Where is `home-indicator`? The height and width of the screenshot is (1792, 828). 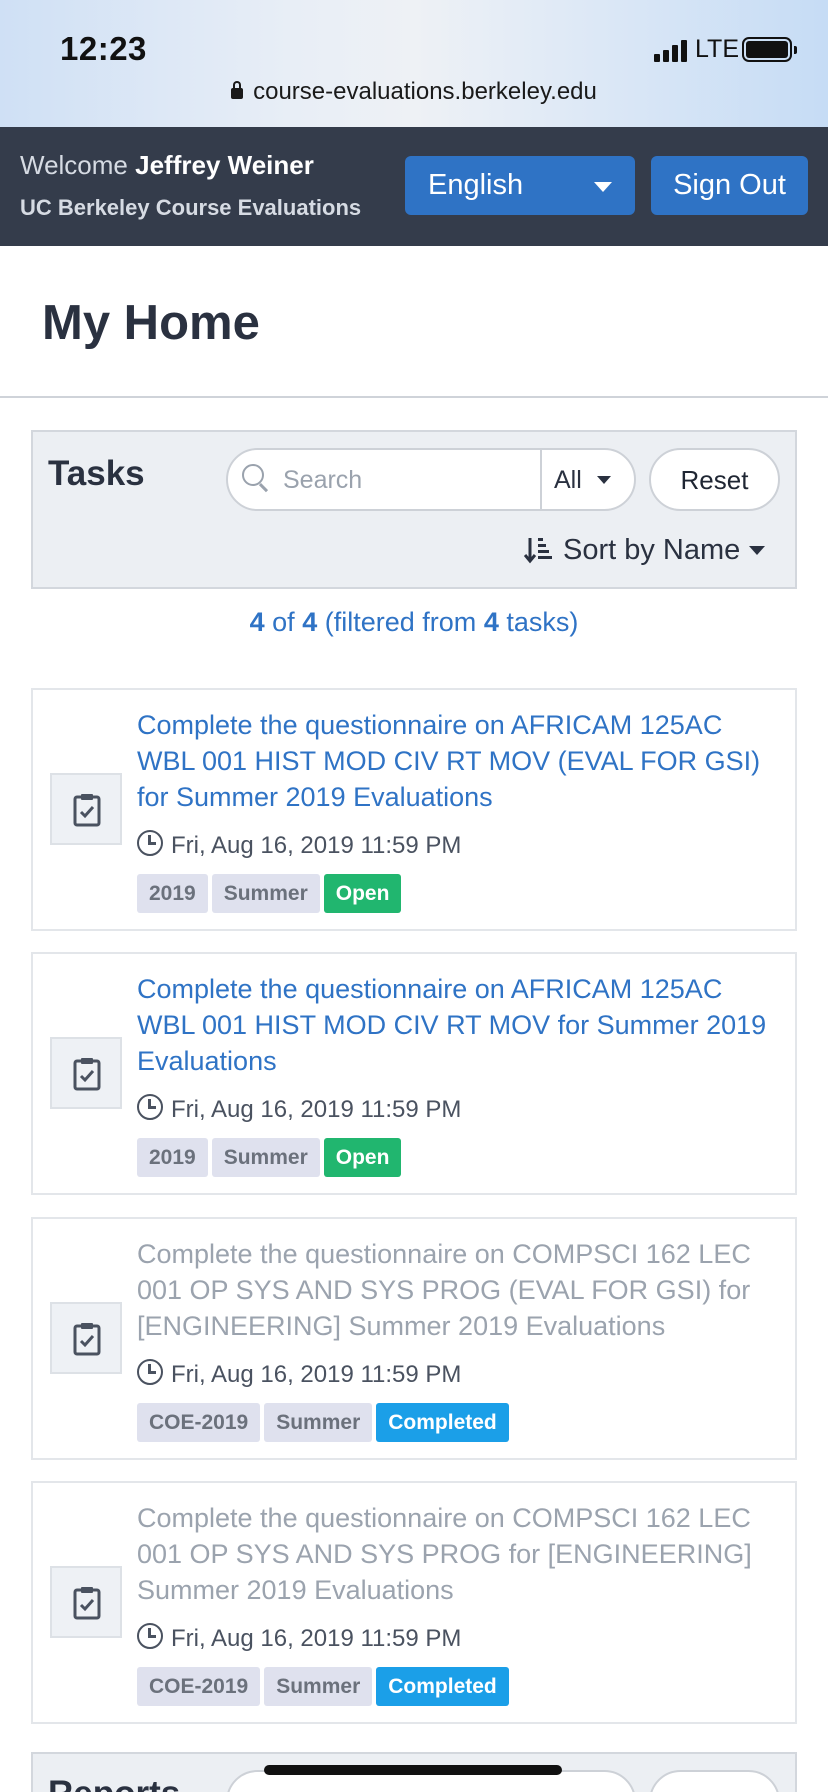 home-indicator is located at coordinates (413, 1770).